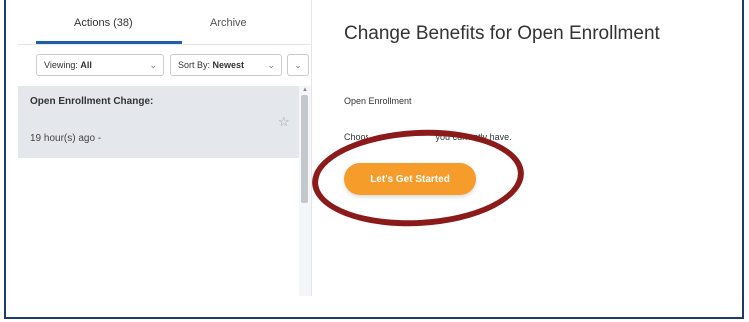 This screenshot has height=322, width=749. I want to click on more-options-button: ⌄, so click(298, 65).